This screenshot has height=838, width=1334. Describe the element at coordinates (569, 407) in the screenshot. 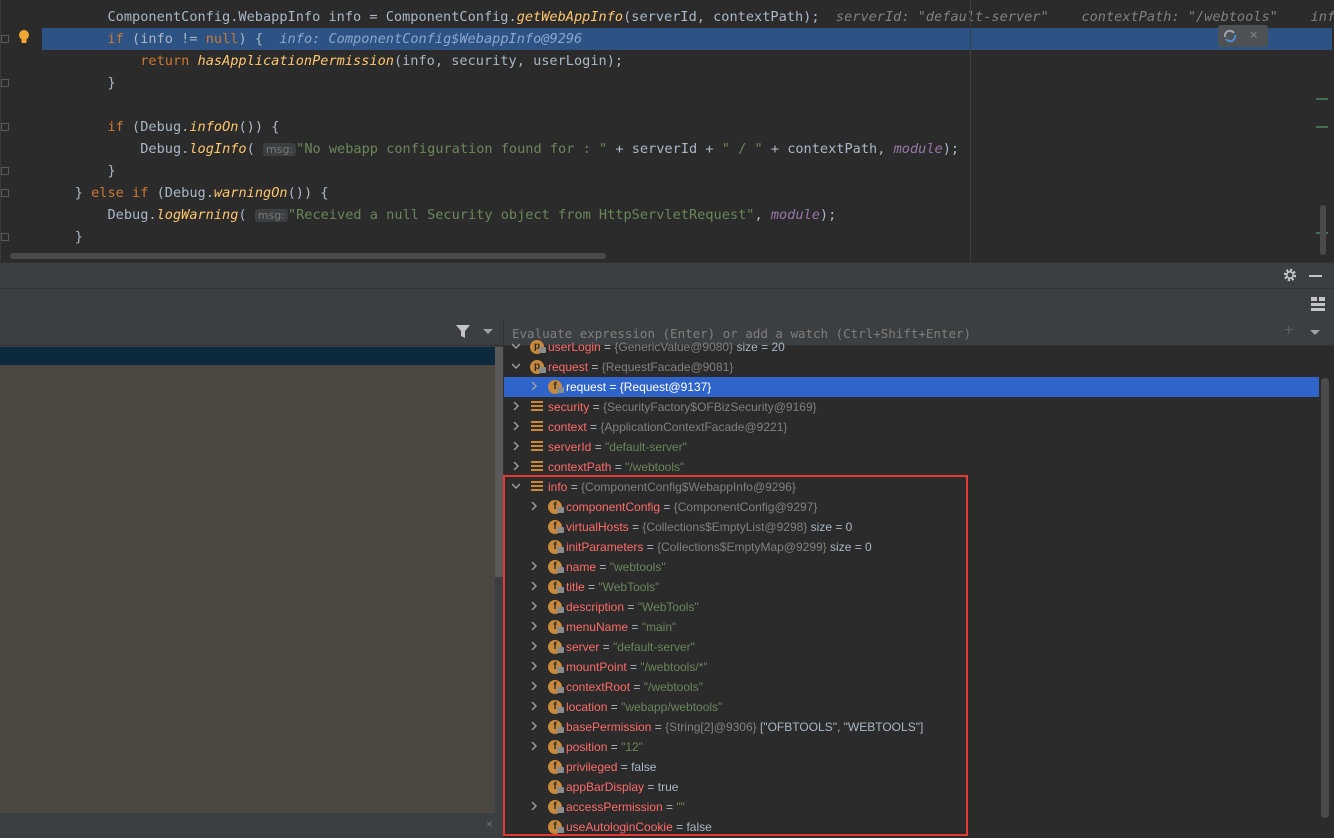

I see `variable-name: security` at that location.